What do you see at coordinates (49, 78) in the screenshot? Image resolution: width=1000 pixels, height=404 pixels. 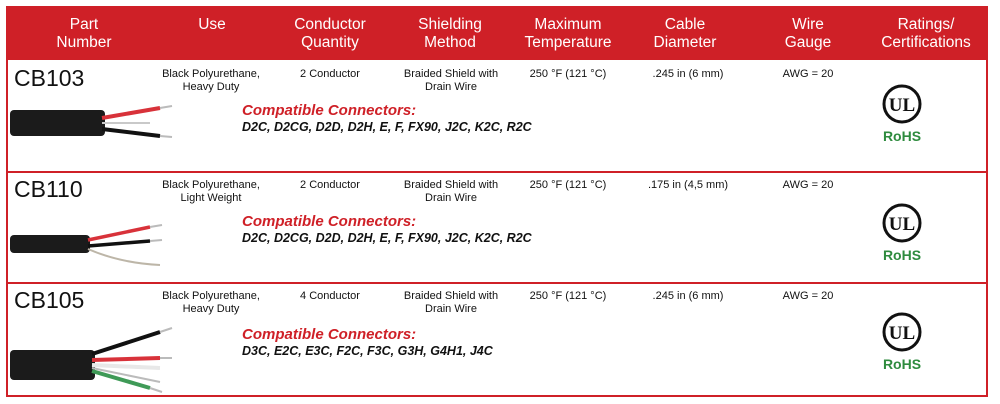 I see `part-number: CB103` at bounding box center [49, 78].